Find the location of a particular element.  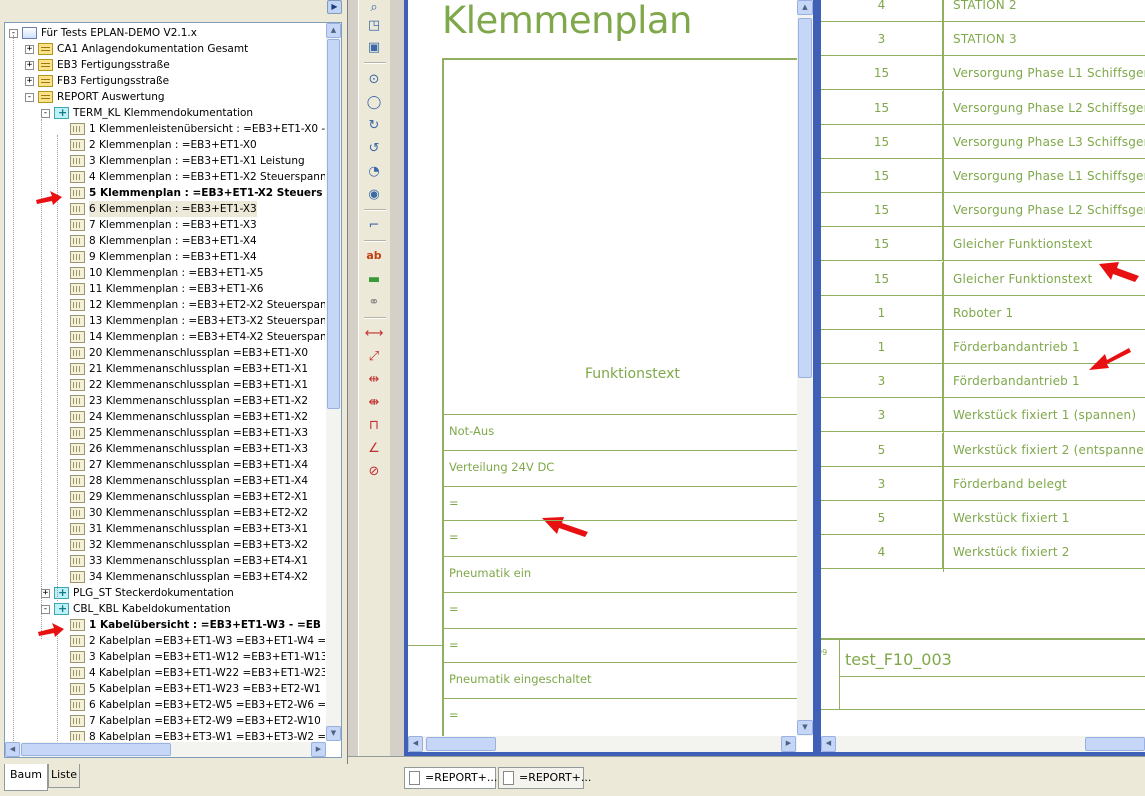

dim-angle-icon: ⤢ is located at coordinates (374, 357).